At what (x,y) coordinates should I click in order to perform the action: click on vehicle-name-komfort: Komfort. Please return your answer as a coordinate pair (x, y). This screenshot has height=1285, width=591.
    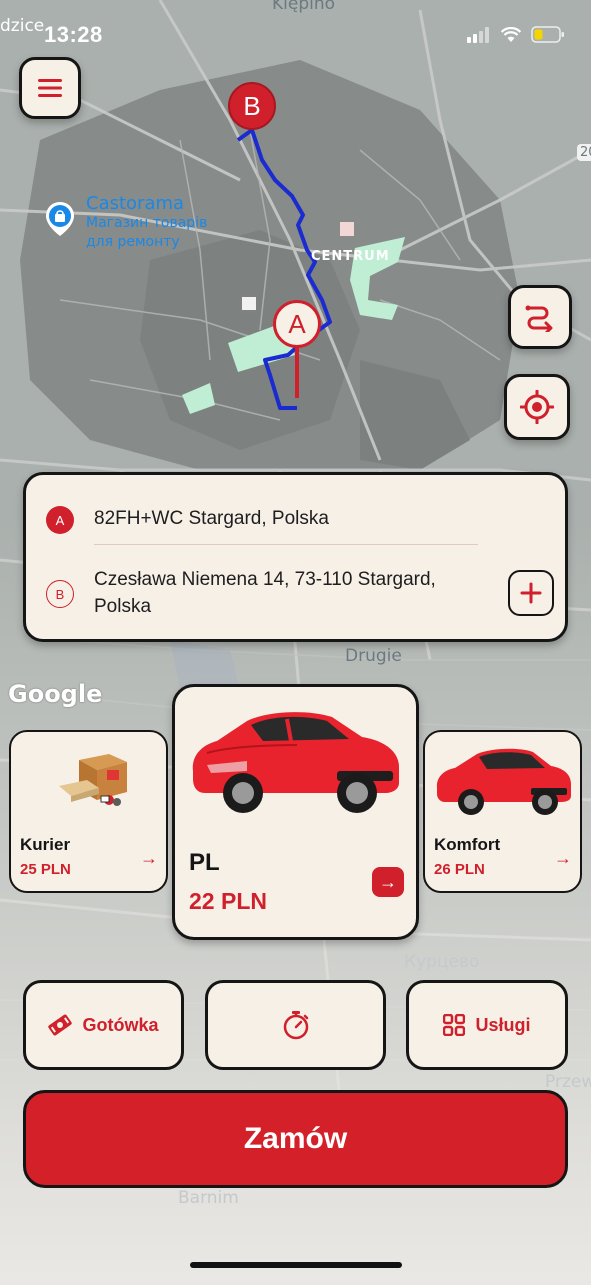
    Looking at the image, I should click on (467, 844).